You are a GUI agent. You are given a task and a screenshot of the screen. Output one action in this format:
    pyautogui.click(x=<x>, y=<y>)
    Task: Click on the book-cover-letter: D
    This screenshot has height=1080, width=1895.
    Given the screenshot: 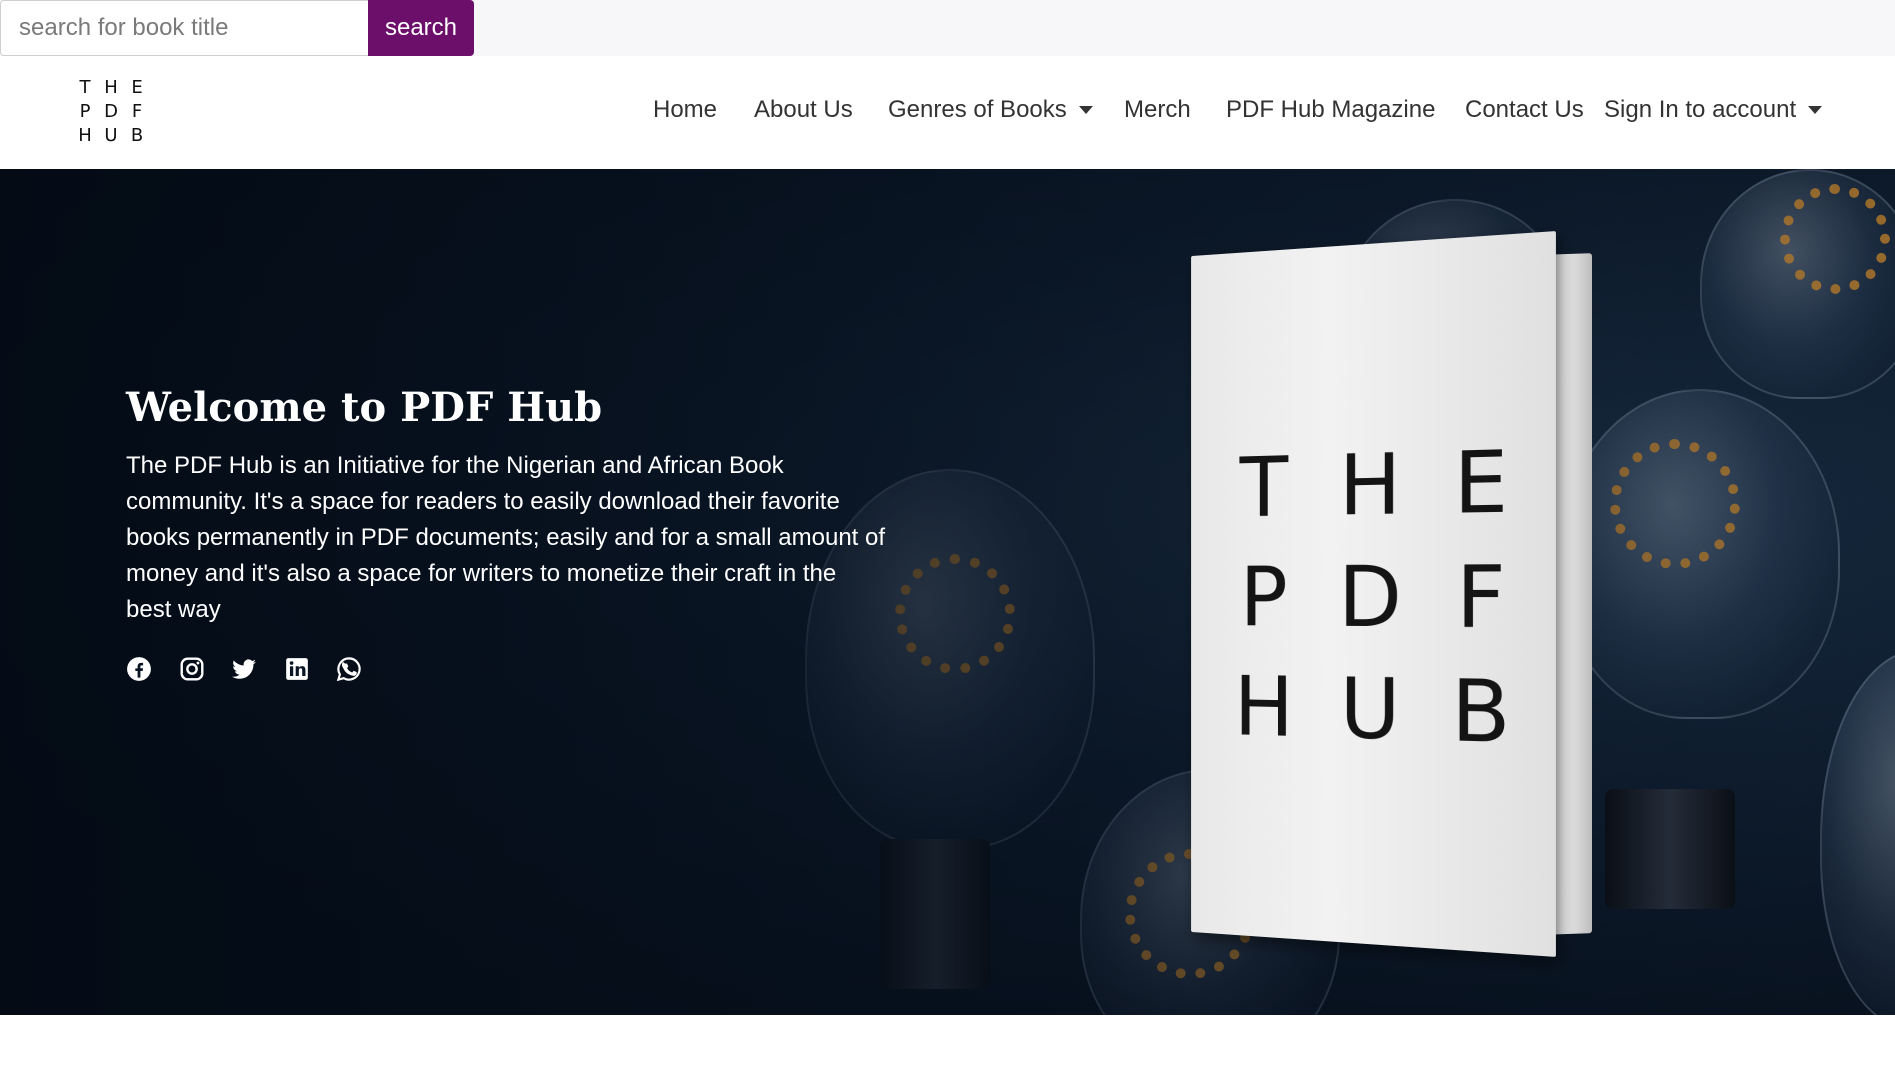 What is the action you would take?
    pyautogui.click(x=1370, y=597)
    